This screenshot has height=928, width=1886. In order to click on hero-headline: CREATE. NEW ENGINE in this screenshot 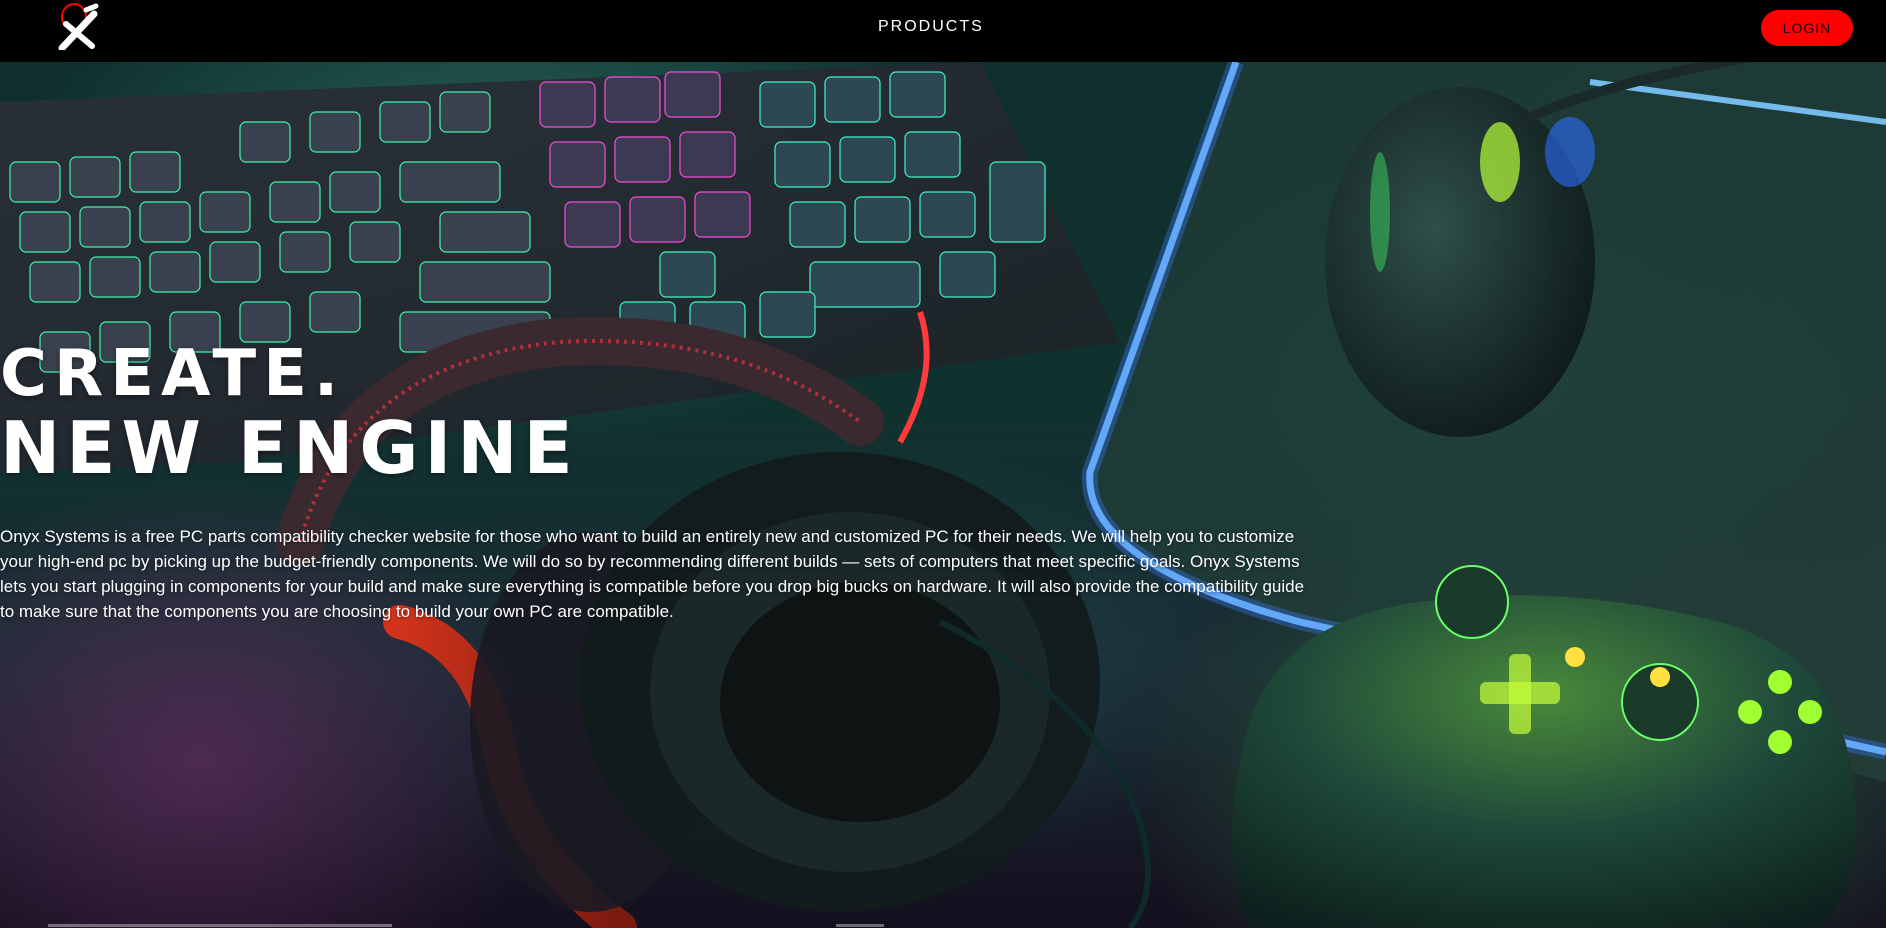, I will do `click(289, 412)`.